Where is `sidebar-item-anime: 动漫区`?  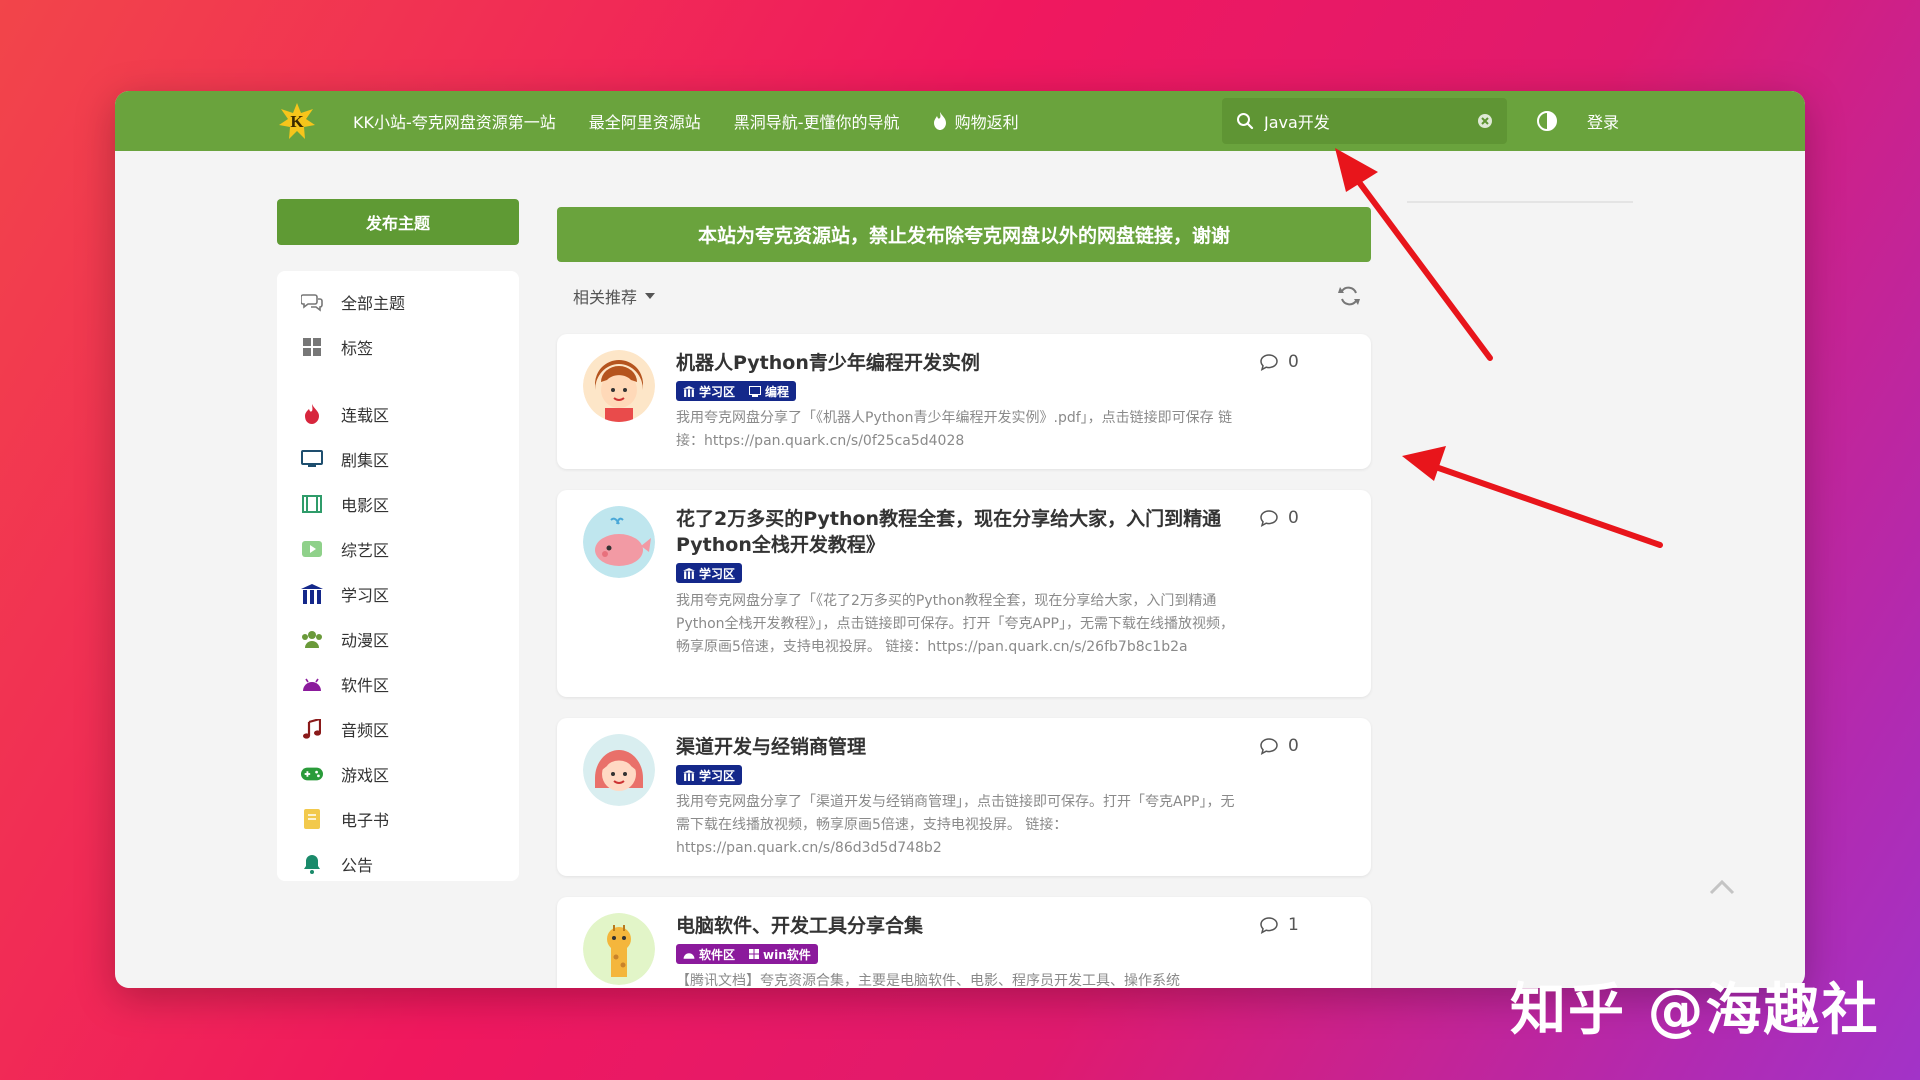 sidebar-item-anime: 动漫区 is located at coordinates (398, 638).